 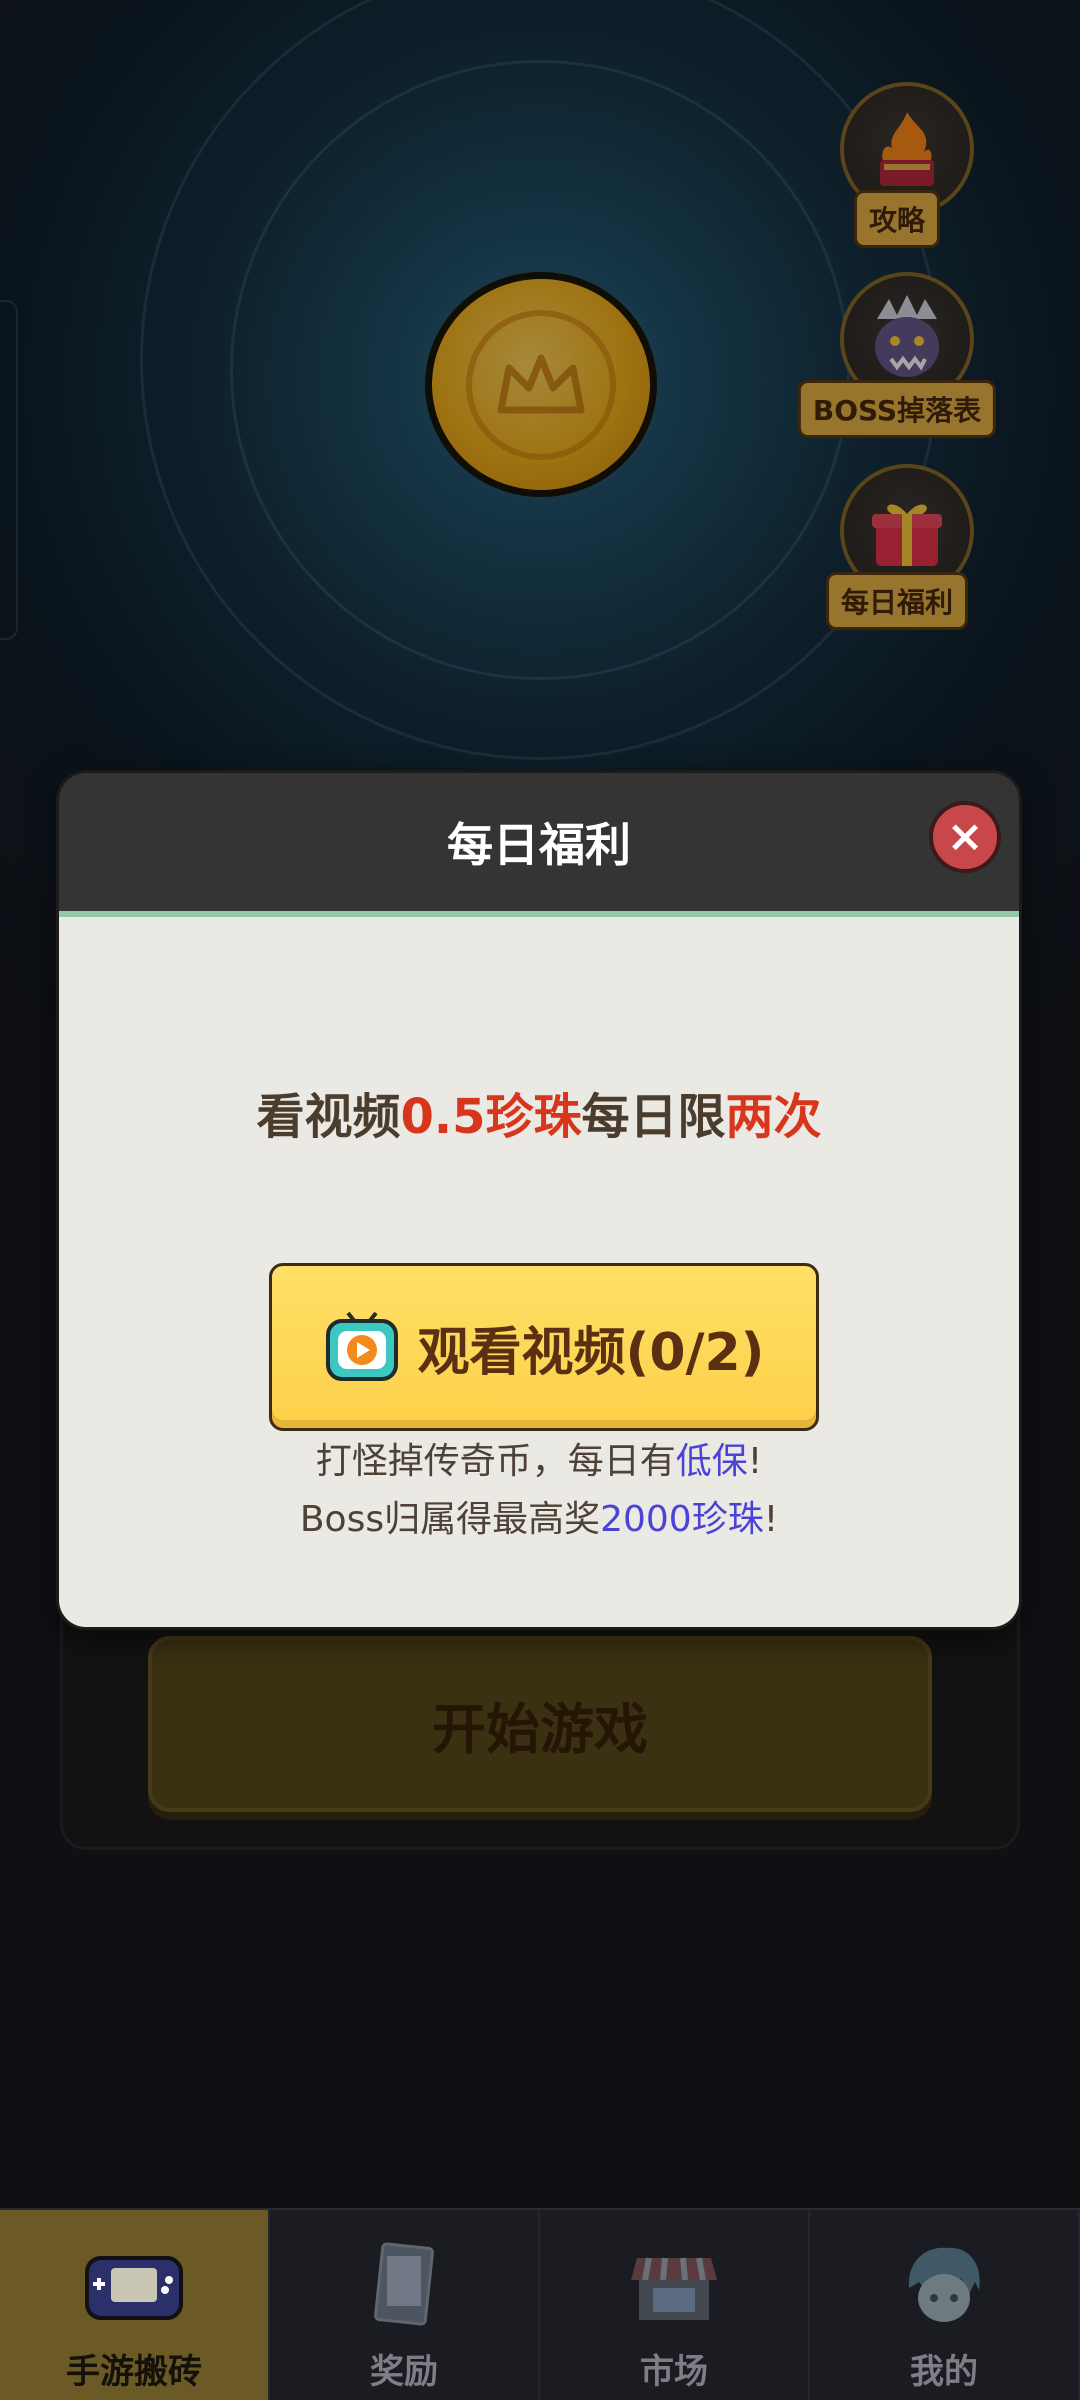 I want to click on avatar-icon, so click(x=944, y=2286).